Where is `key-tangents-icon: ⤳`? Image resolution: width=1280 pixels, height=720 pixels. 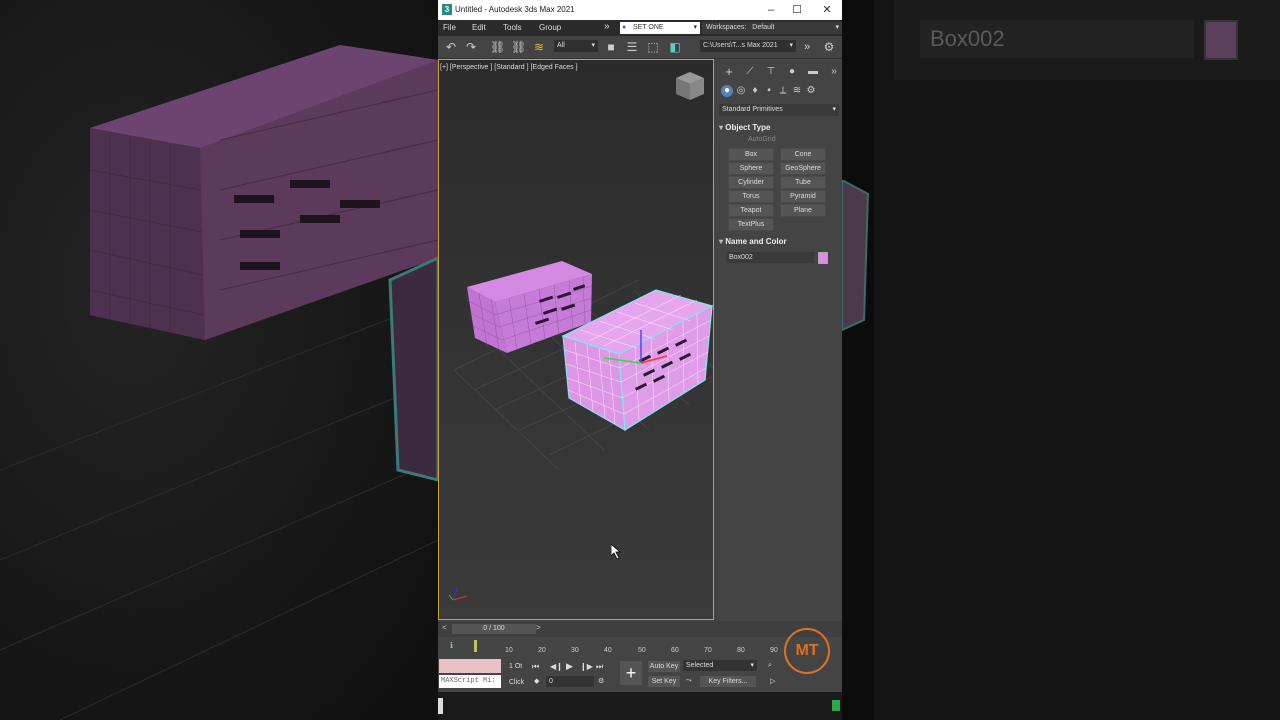 key-tangents-icon: ⤳ is located at coordinates (689, 681).